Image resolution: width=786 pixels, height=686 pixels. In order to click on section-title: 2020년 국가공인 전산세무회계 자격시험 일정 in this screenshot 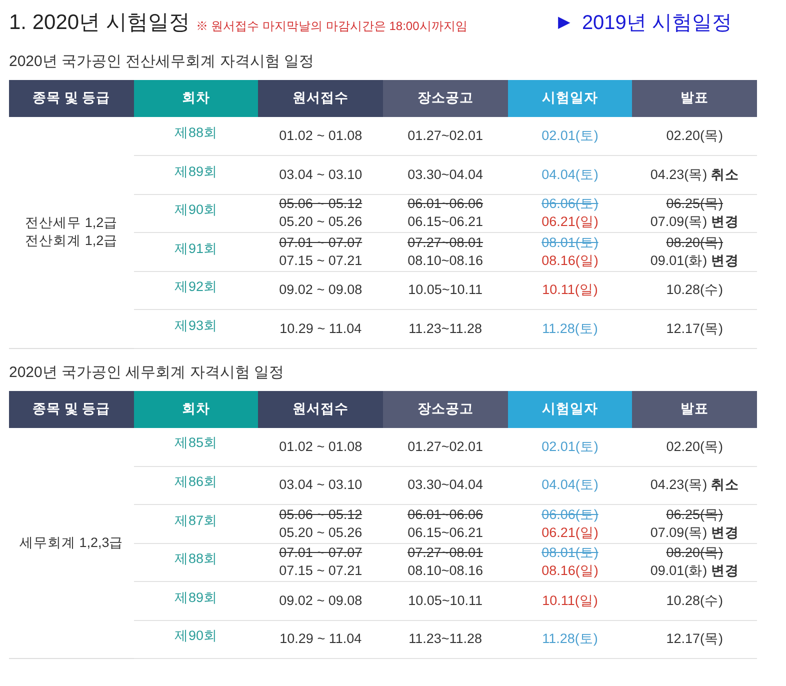, I will do `click(162, 62)`.